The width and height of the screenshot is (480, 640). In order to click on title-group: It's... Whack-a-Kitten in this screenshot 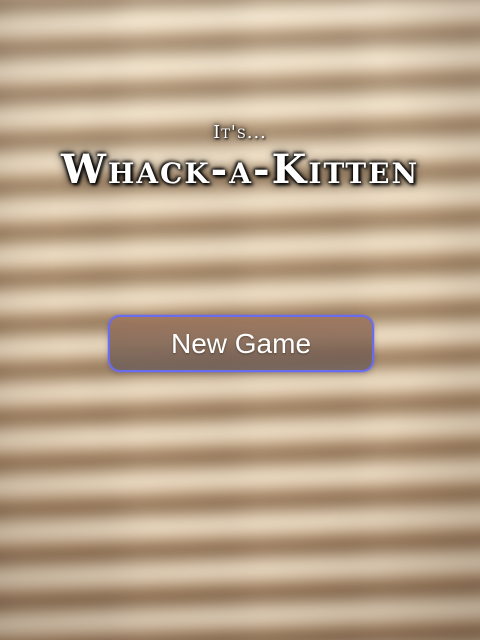, I will do `click(240, 156)`.